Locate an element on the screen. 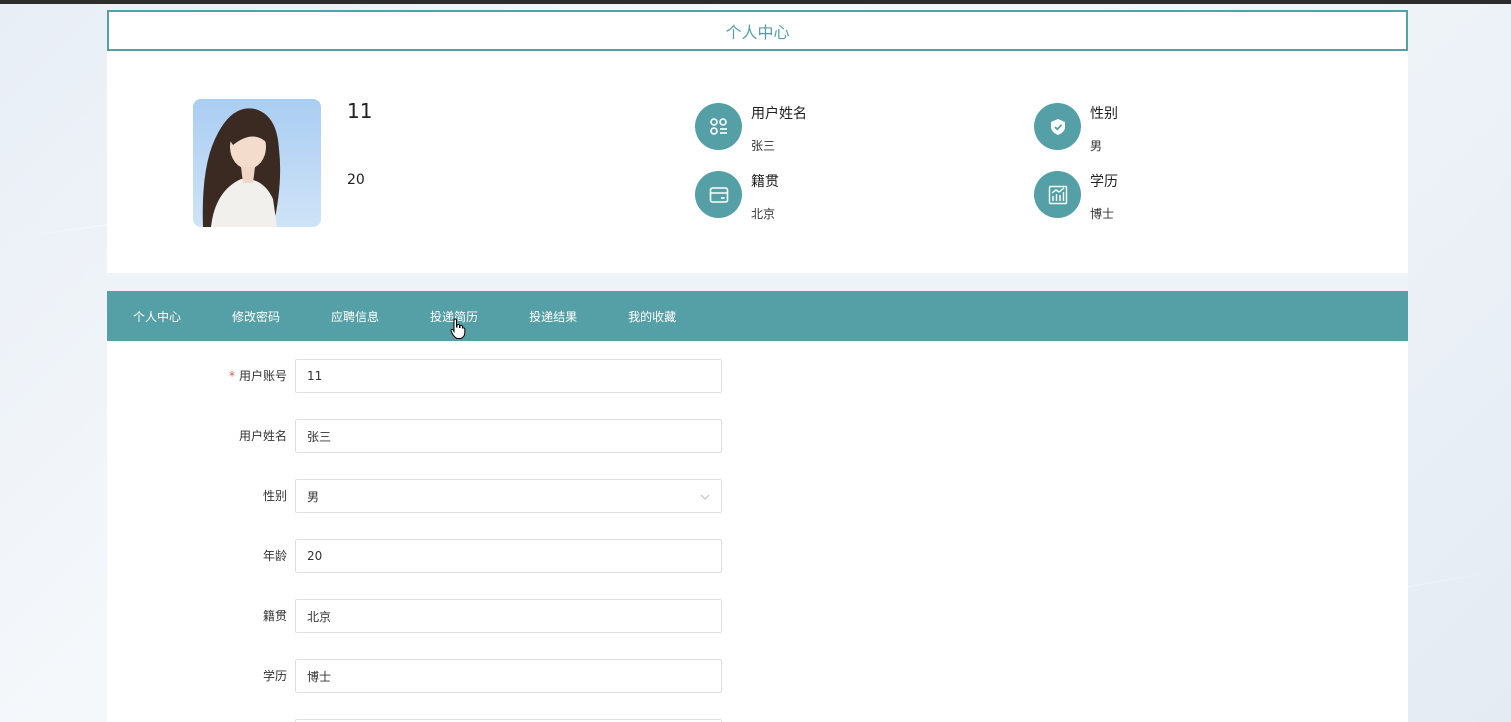 Image resolution: width=1511 pixels, height=722 pixels. profile-tabs: 个人中心 修改密码 应聘信息 投递简历 投递结果 我的收藏 is located at coordinates (757, 316).